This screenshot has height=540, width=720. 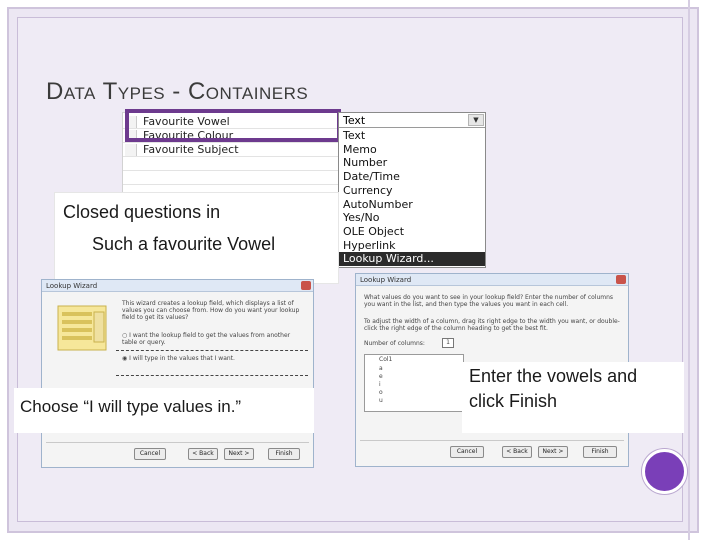 I want to click on data-type-combo: Text ▼, so click(x=412, y=120).